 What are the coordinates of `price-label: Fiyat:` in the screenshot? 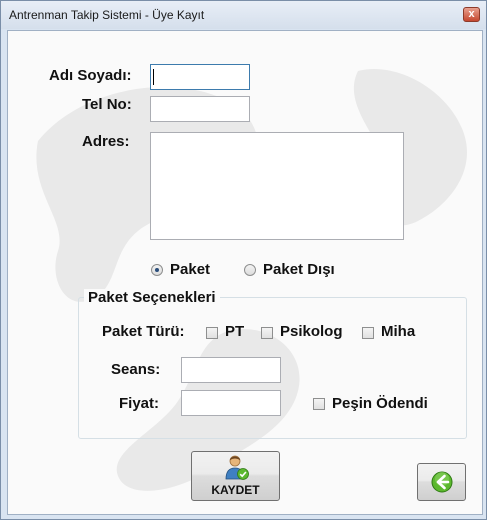 It's located at (139, 403).